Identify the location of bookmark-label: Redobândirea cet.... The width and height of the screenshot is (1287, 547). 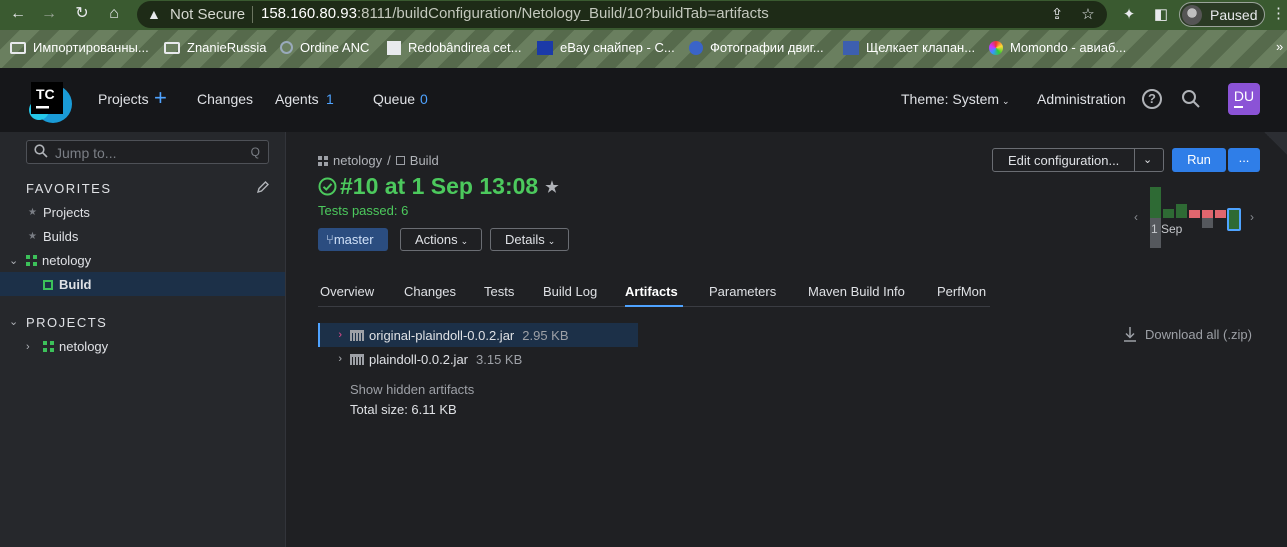
(465, 47).